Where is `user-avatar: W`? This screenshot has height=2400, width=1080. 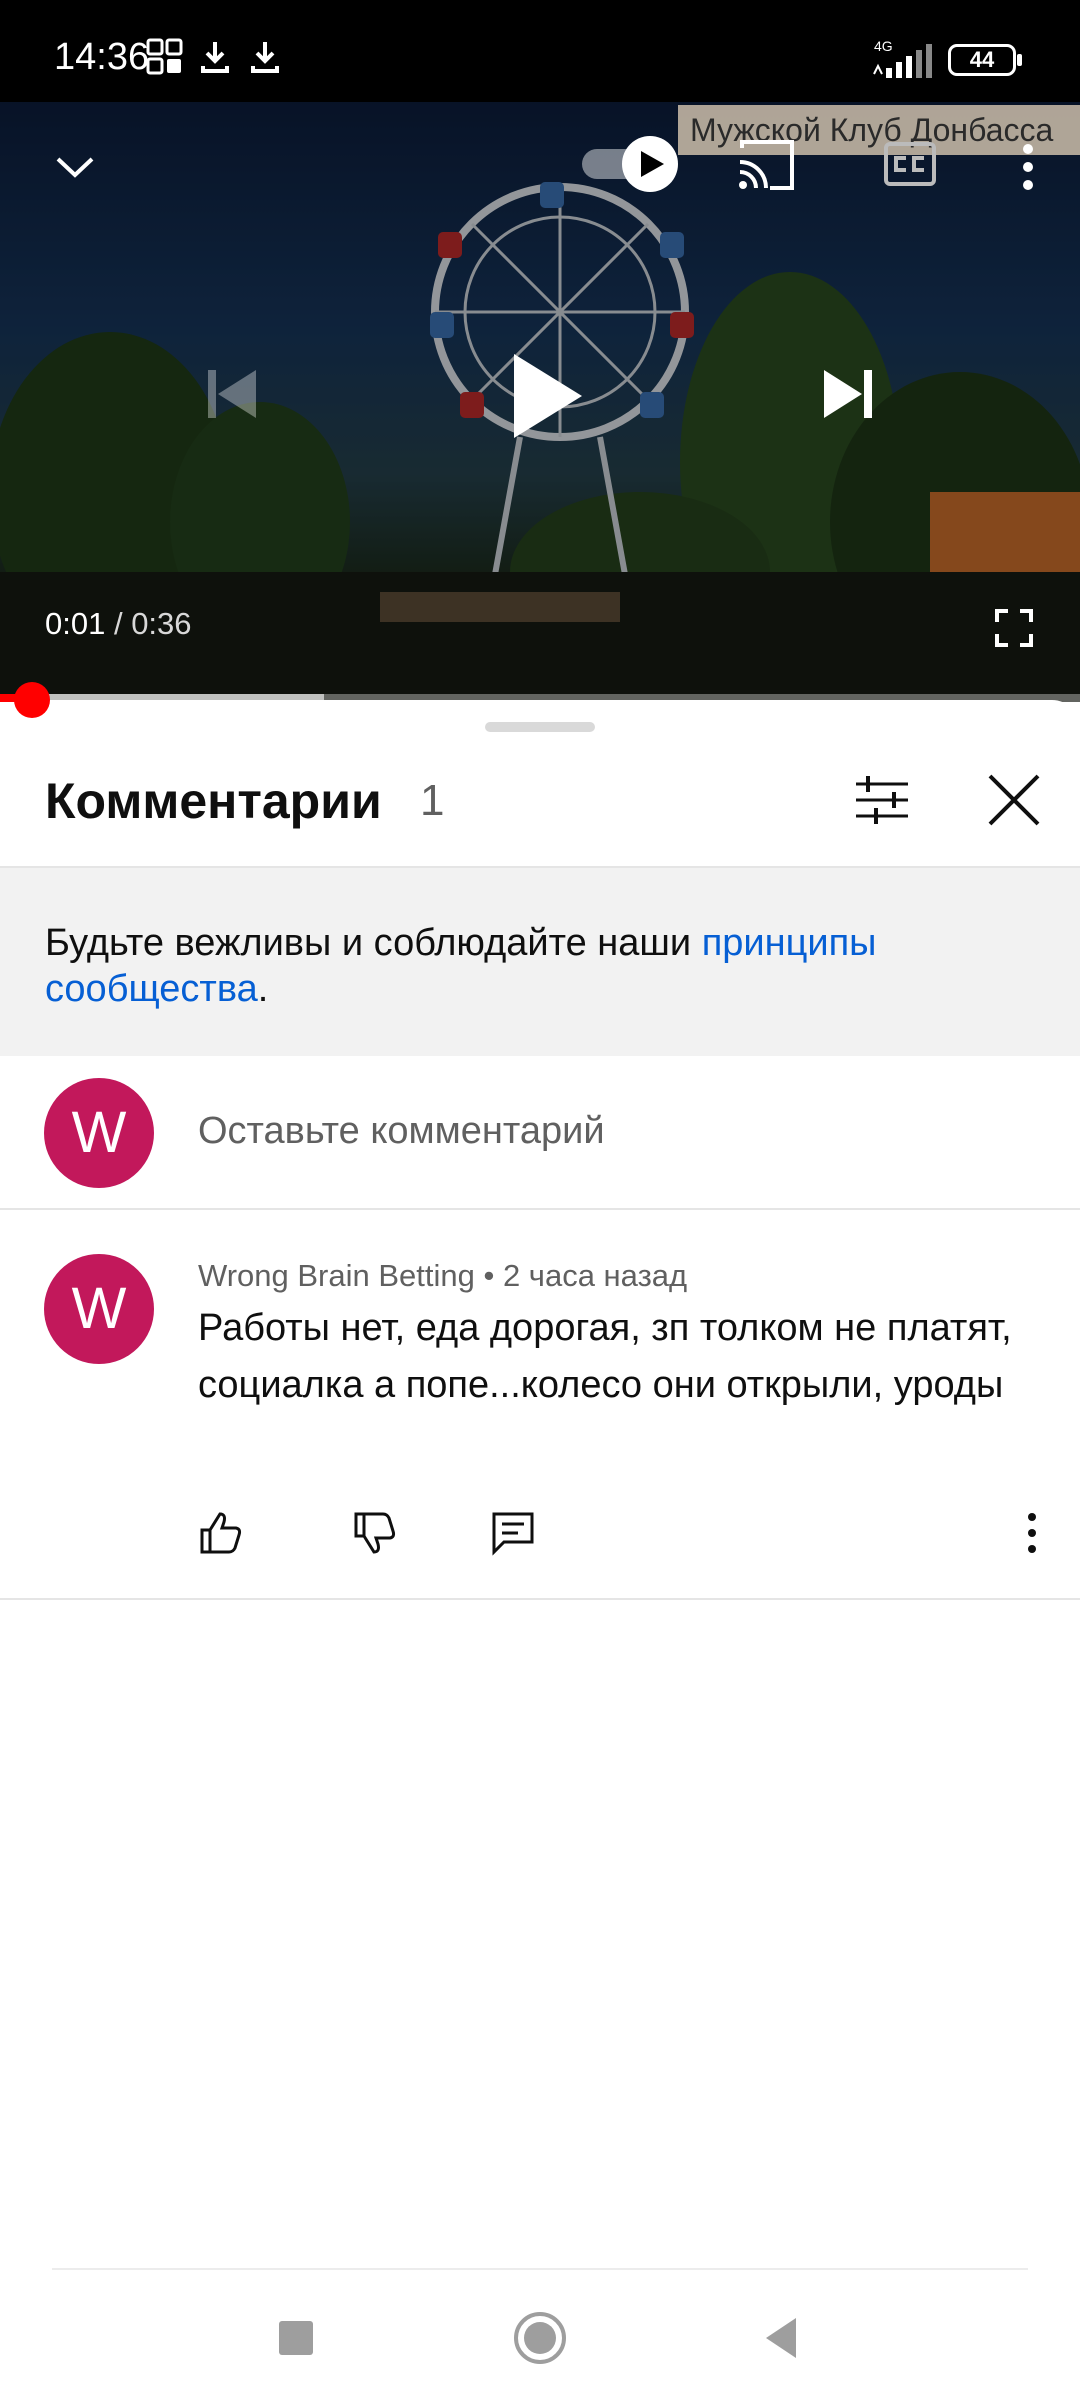 user-avatar: W is located at coordinates (99, 1133).